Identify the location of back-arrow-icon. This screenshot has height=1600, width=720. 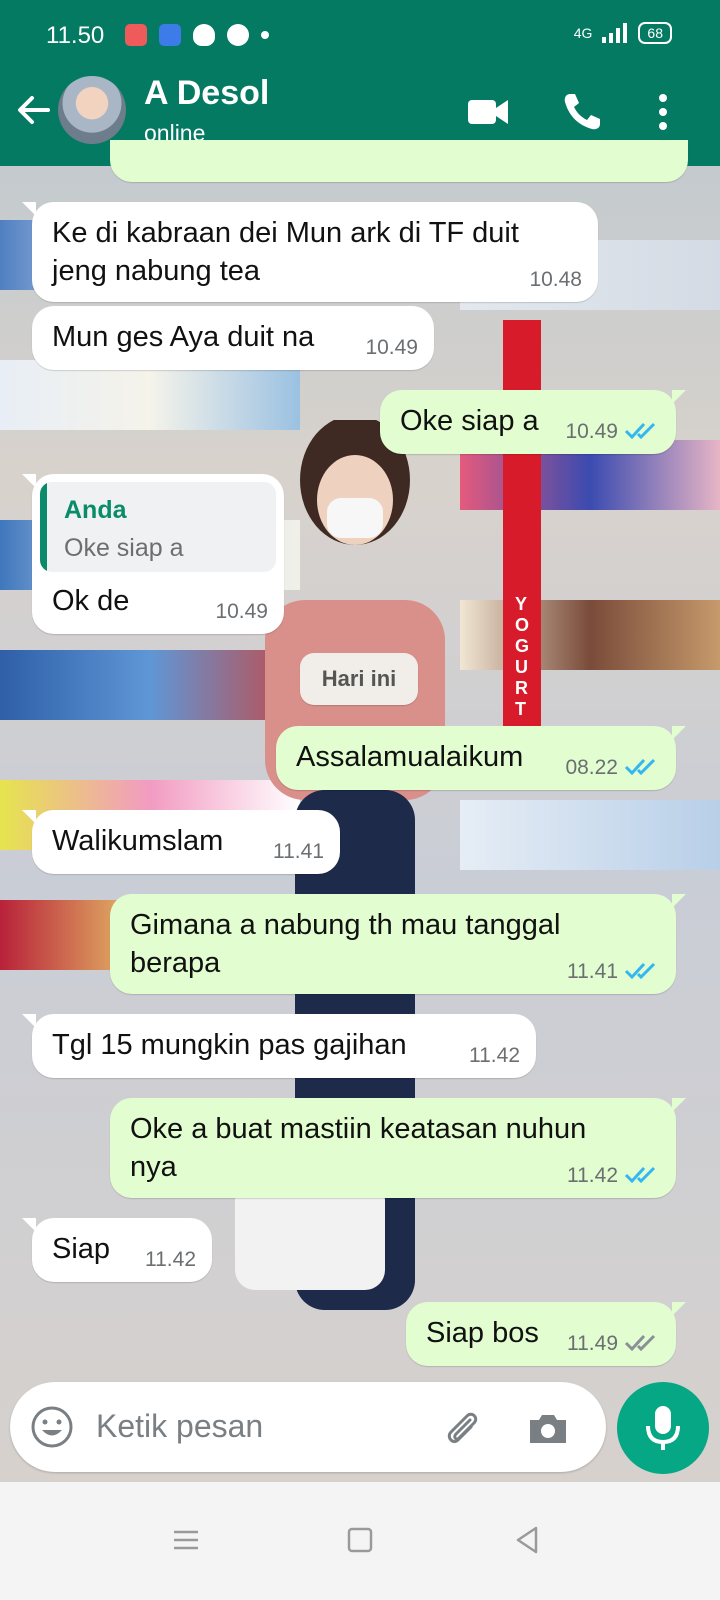
(34, 110).